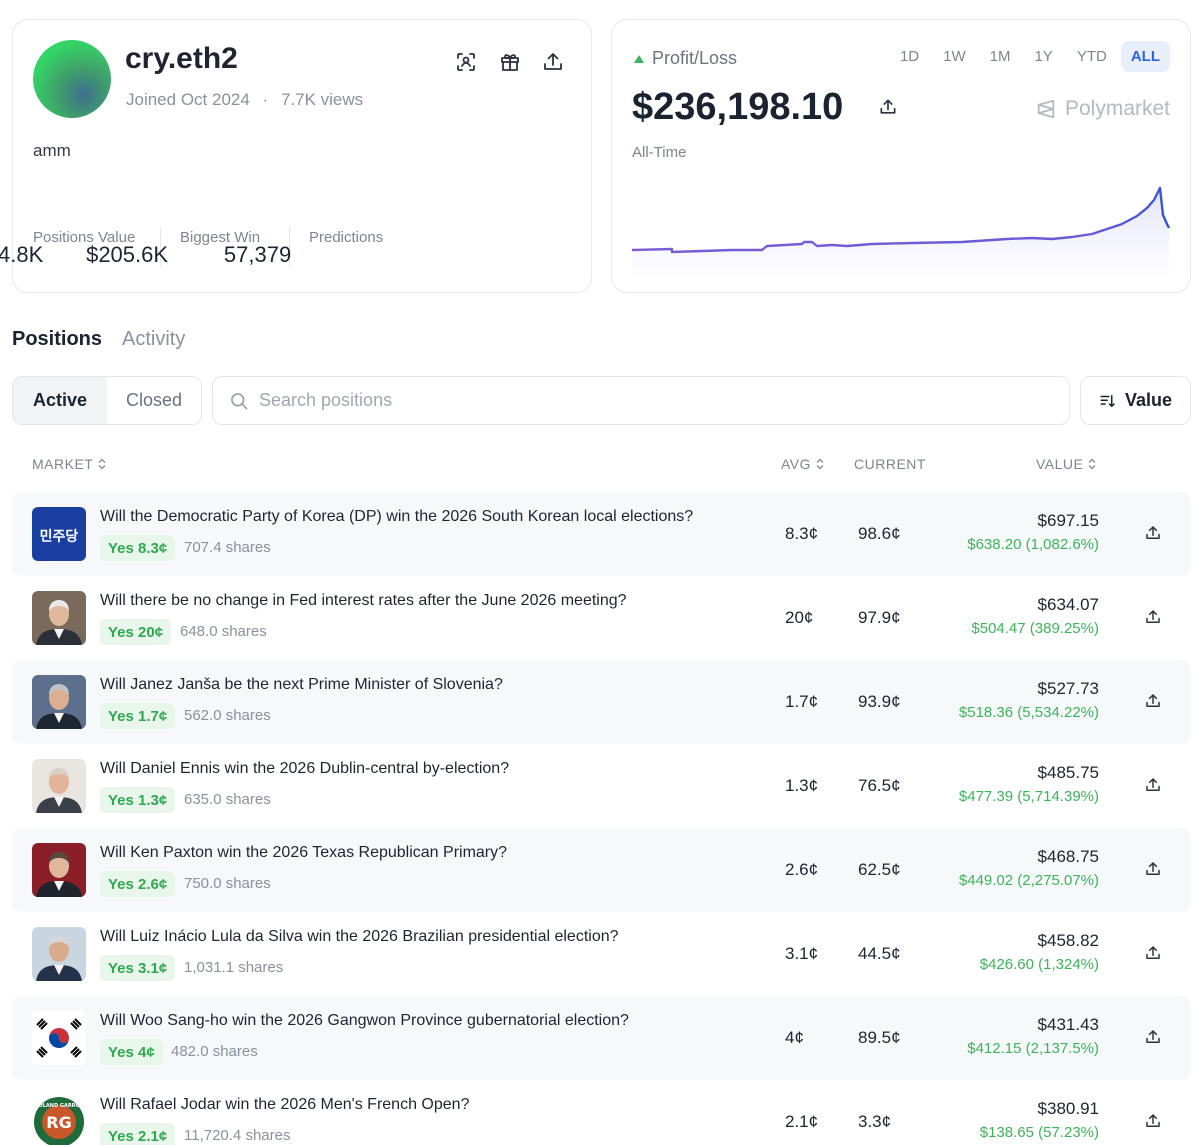 Image resolution: width=1200 pixels, height=1145 pixels. Describe the element at coordinates (223, 631) in the screenshot. I see `share-count: 648.0 shares` at that location.